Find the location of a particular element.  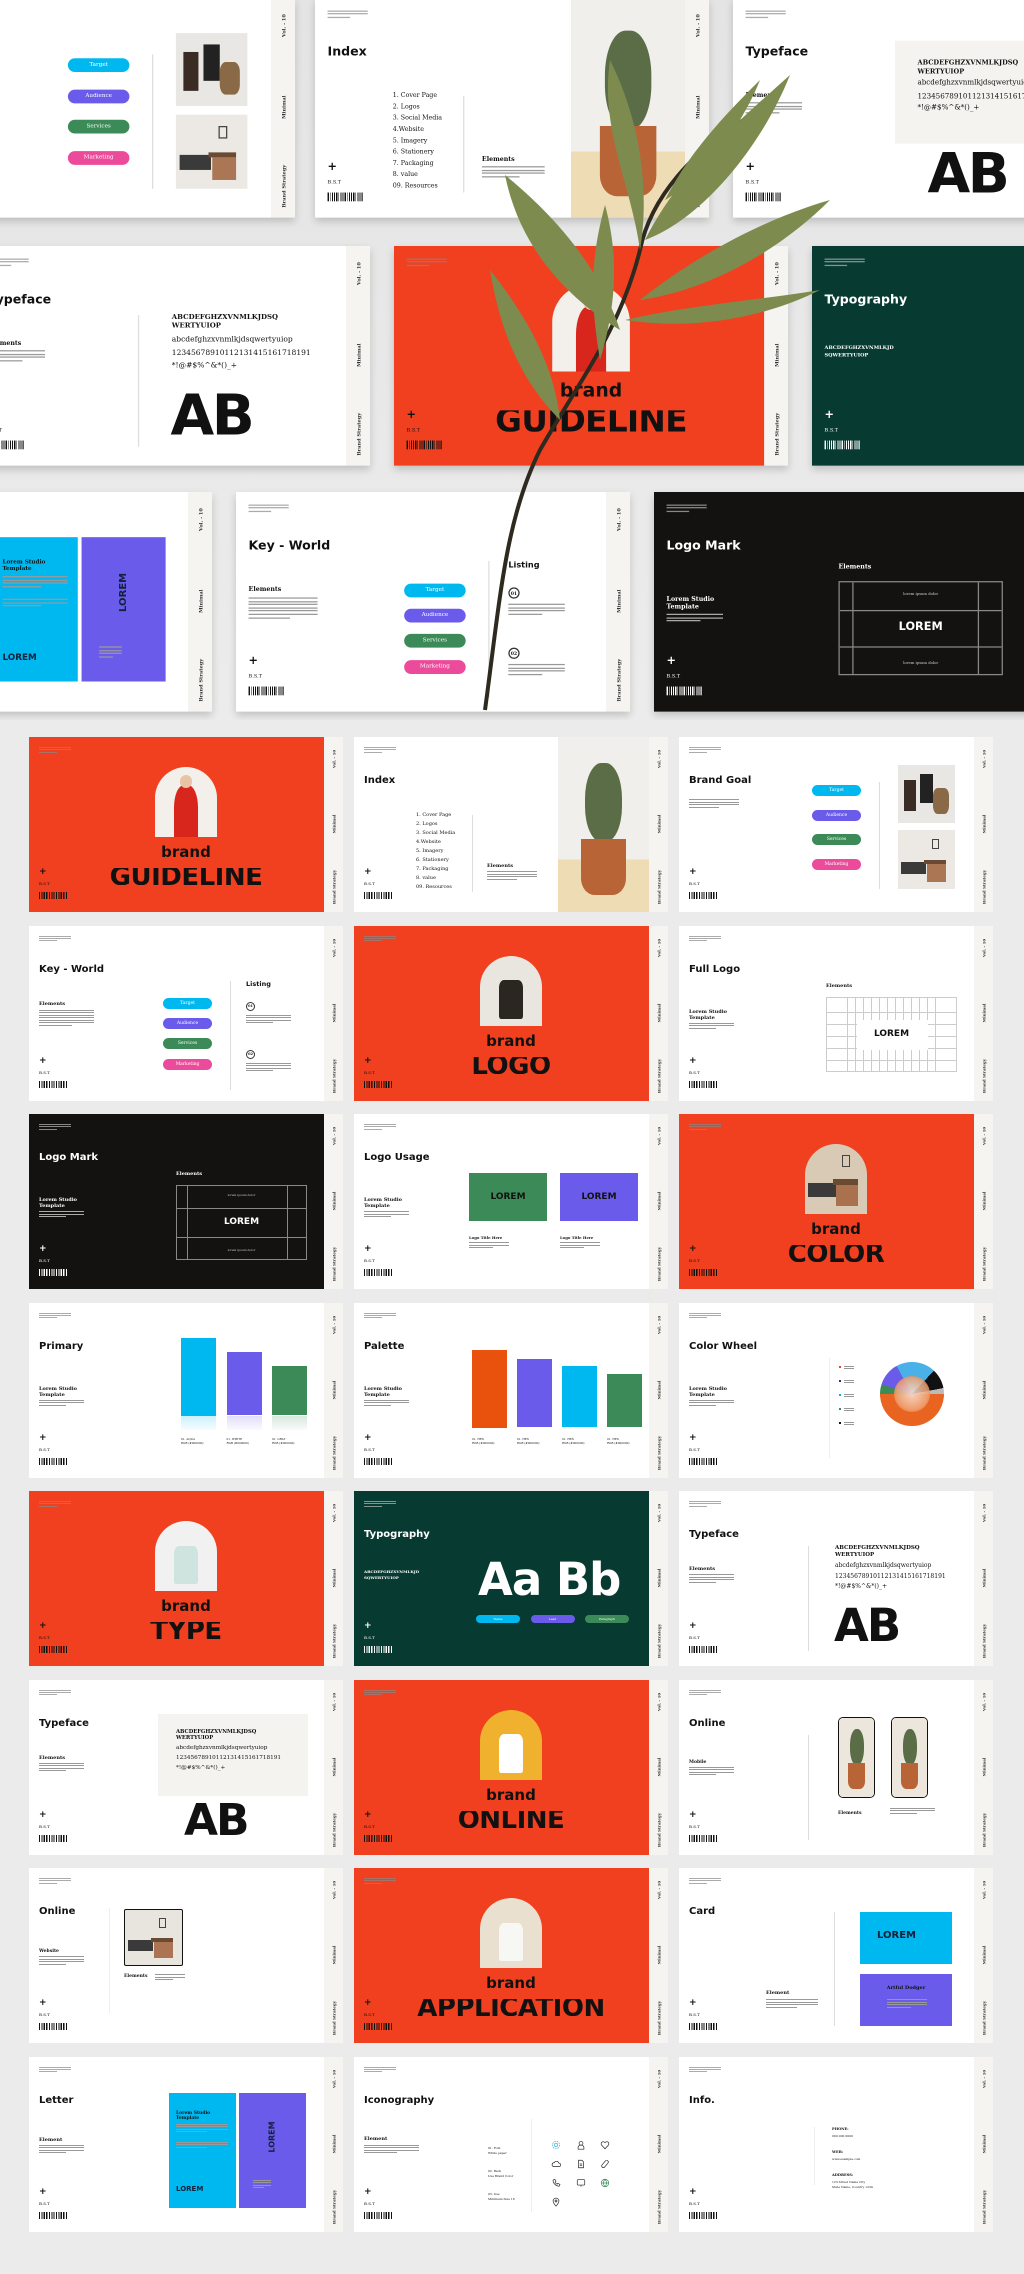

tag-icon is located at coordinates (605, 2161).